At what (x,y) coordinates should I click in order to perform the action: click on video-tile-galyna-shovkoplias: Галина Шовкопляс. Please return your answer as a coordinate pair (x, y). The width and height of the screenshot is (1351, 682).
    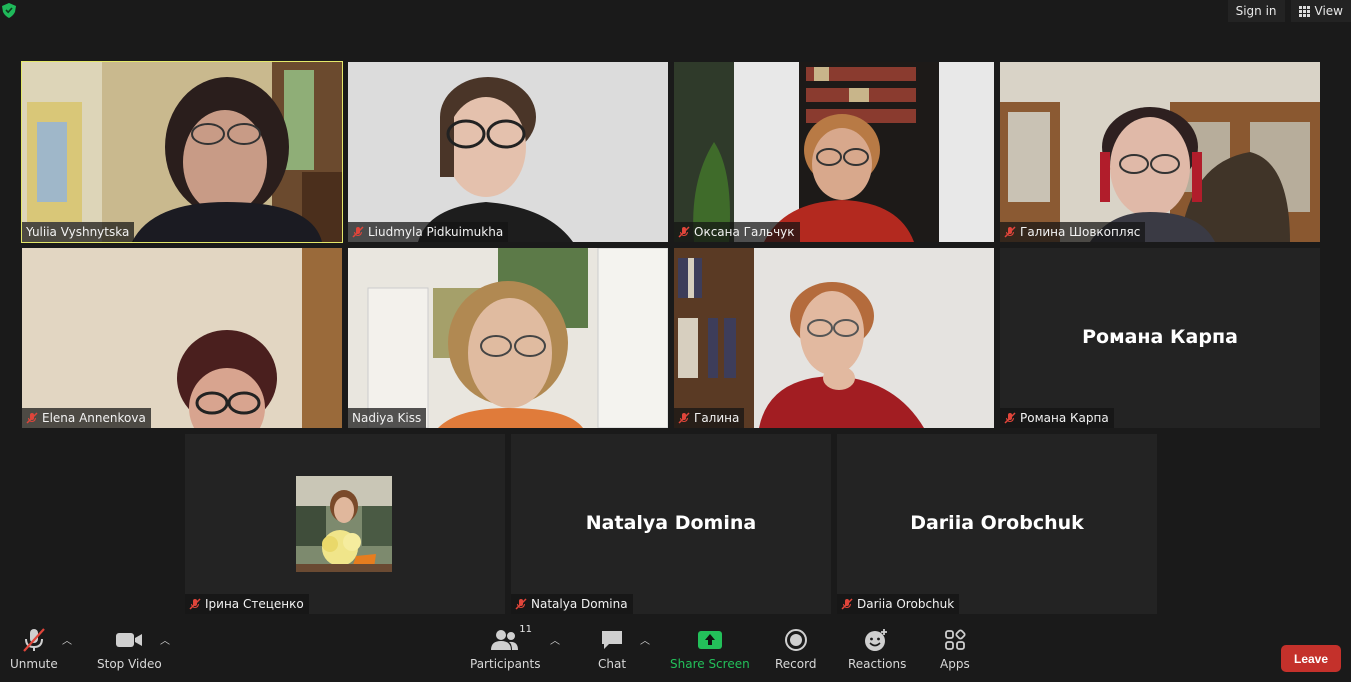
    Looking at the image, I should click on (1160, 152).